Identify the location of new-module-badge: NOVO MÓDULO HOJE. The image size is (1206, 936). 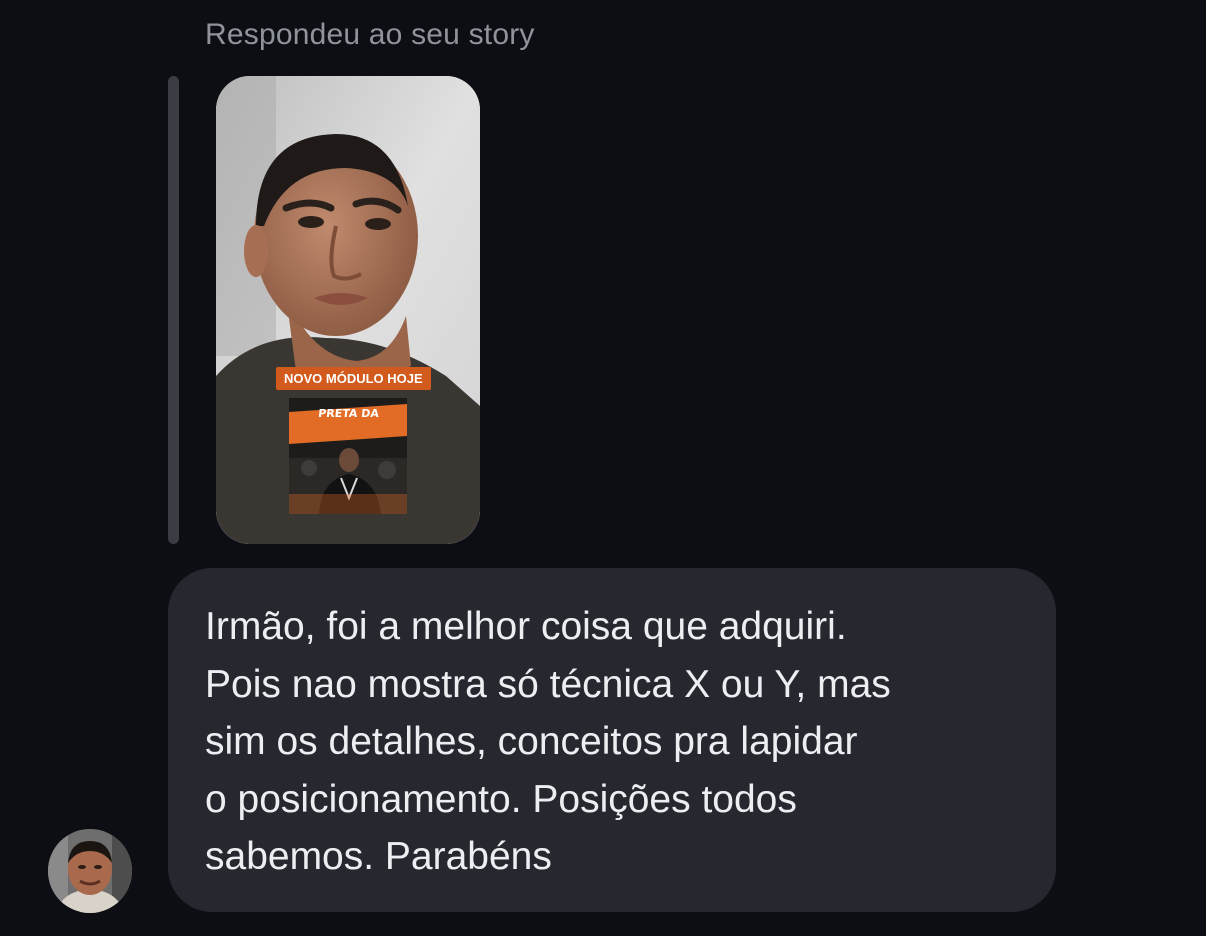
(353, 378).